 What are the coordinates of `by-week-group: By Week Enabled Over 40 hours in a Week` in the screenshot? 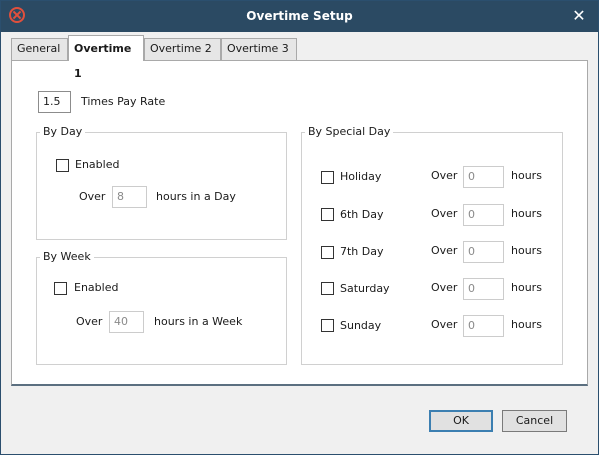 It's located at (161, 307).